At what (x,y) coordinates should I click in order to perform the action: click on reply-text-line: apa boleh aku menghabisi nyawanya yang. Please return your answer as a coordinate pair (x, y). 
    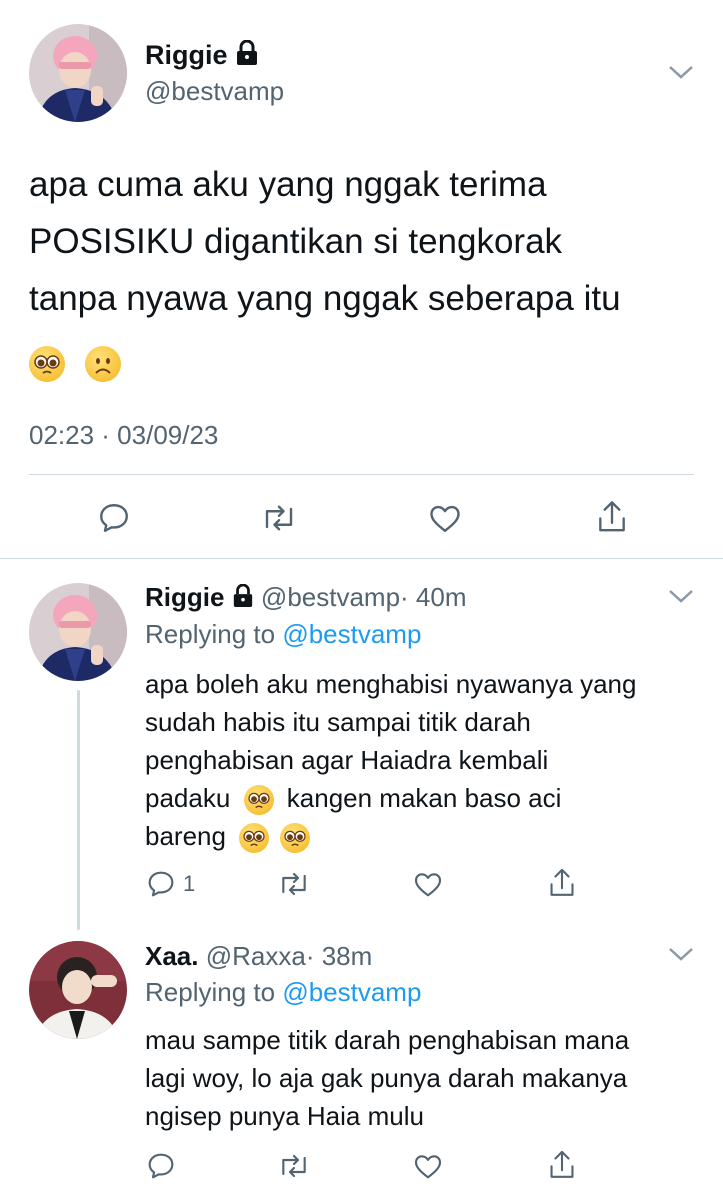
    Looking at the image, I should click on (391, 684).